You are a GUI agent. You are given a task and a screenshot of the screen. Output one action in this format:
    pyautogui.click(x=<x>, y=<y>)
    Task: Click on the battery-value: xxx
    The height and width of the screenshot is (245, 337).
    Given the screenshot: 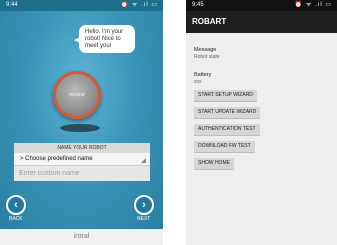 What is the action you would take?
    pyautogui.click(x=198, y=82)
    